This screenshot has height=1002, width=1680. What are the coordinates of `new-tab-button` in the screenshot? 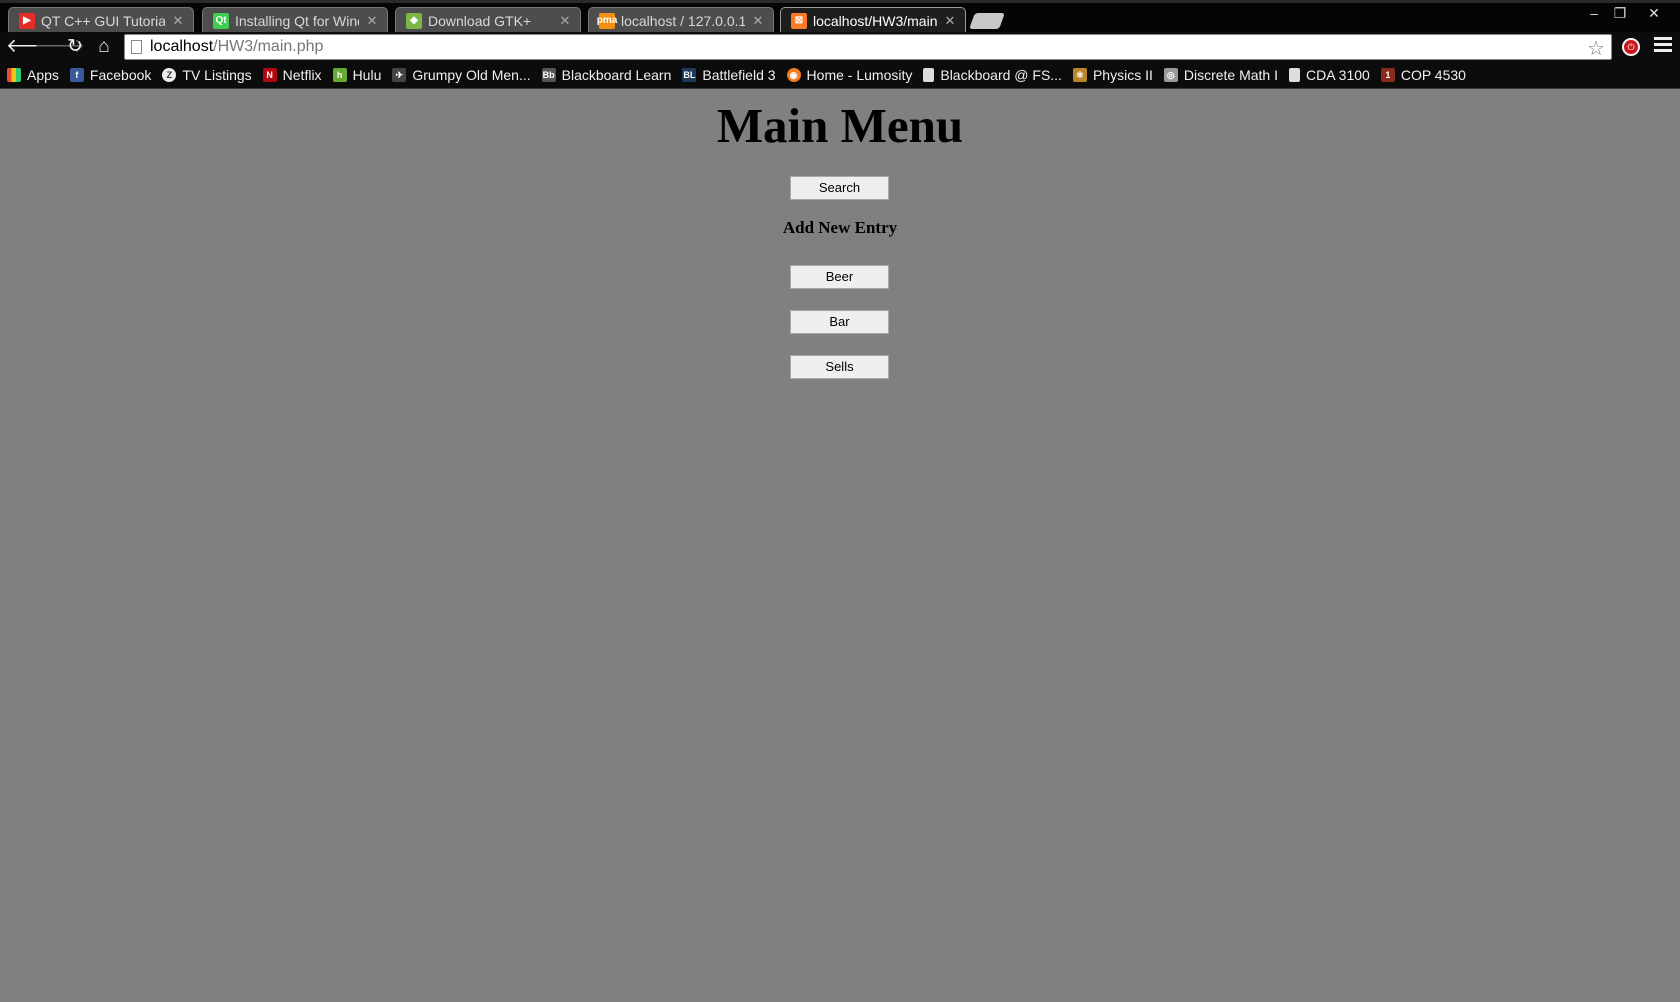 It's located at (987, 21).